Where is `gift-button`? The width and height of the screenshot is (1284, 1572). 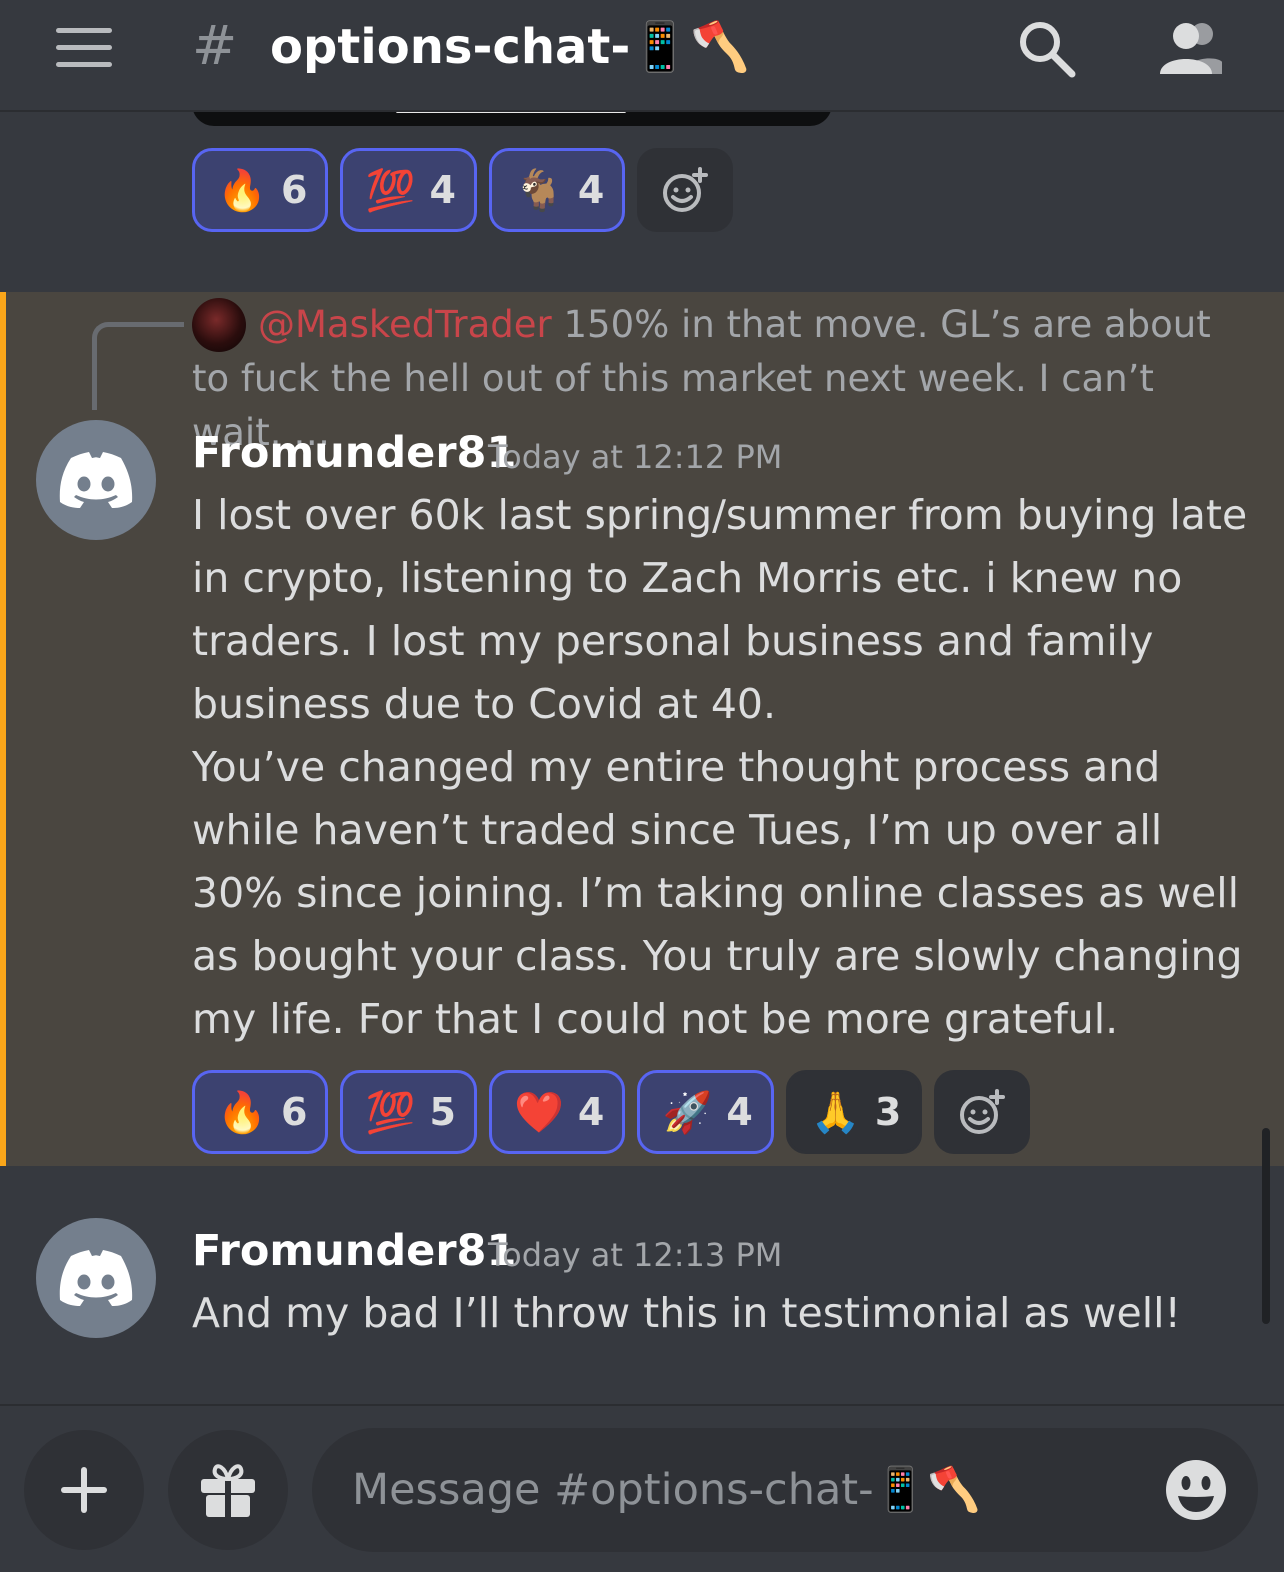 gift-button is located at coordinates (228, 1490).